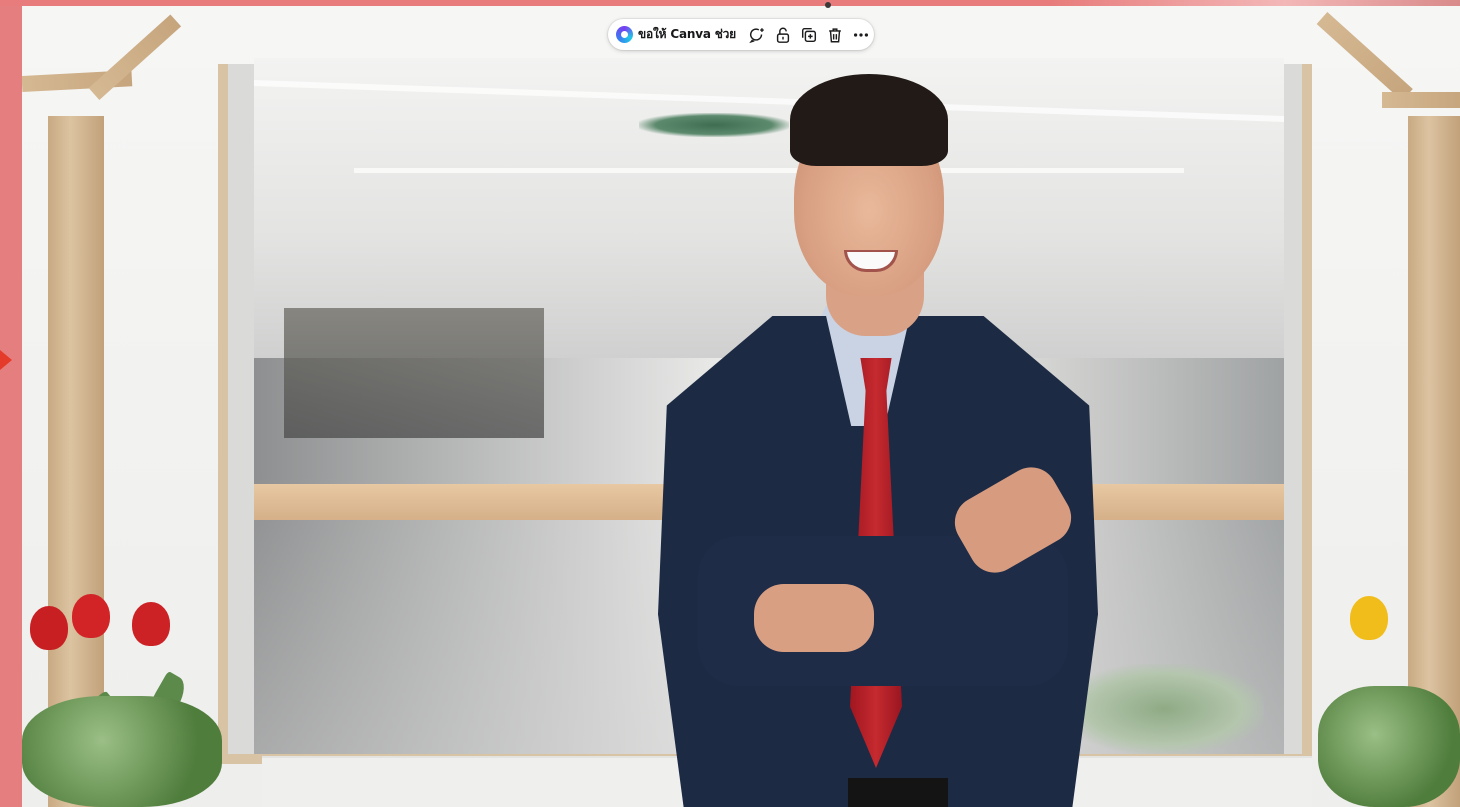  I want to click on right-tulips, so click(1384, 701).